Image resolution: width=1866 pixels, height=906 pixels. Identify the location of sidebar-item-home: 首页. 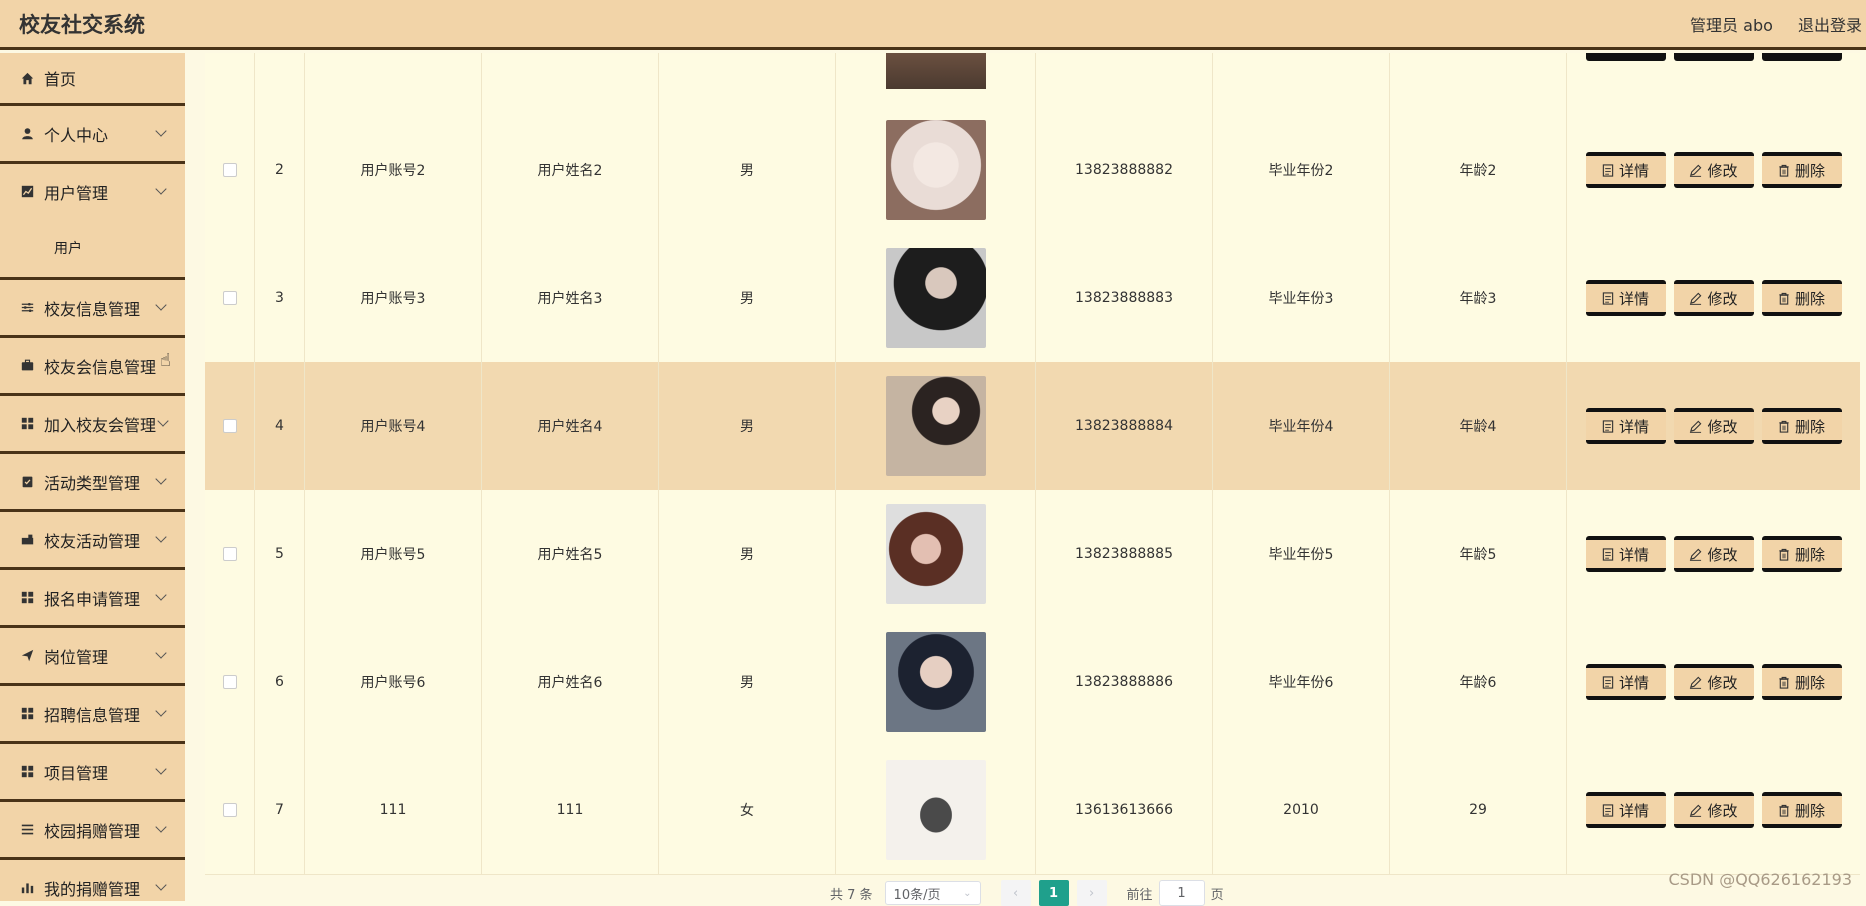
(92, 79).